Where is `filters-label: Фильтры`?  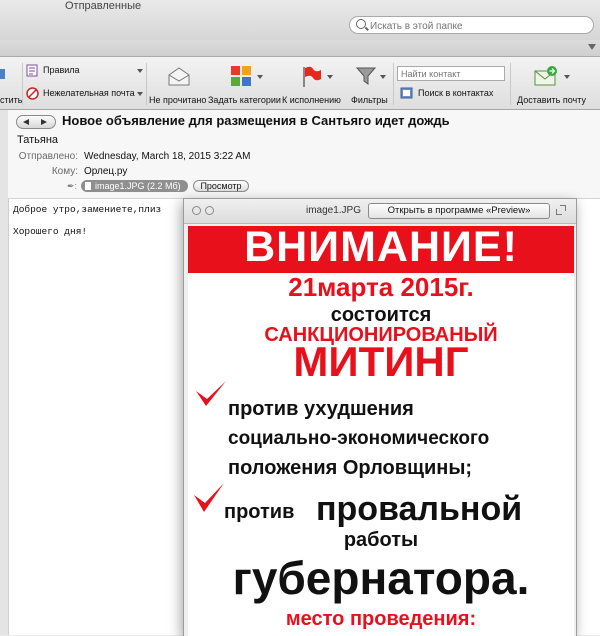 filters-label: Фильтры is located at coordinates (369, 100).